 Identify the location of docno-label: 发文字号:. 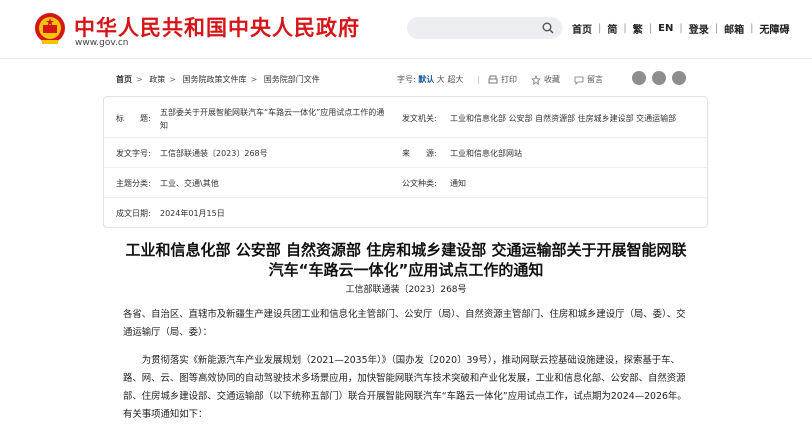
(133, 153).